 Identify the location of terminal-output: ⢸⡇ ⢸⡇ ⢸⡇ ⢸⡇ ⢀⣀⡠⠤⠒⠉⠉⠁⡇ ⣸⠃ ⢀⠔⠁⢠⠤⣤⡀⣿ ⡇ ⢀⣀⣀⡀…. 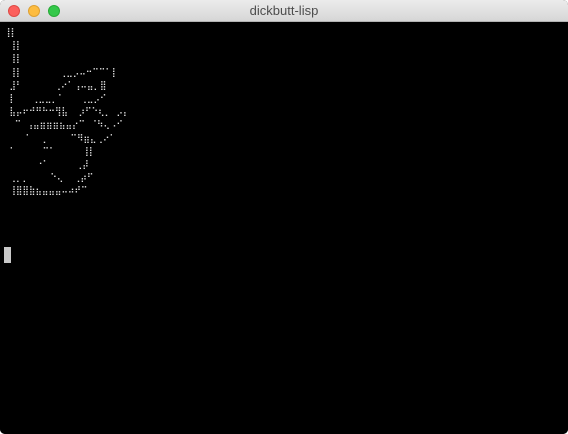
(67, 112).